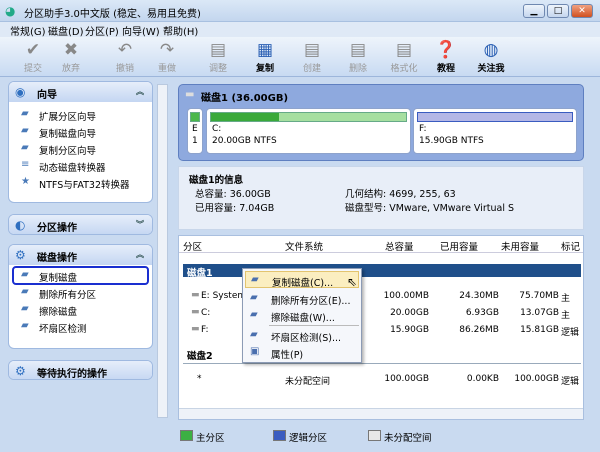  What do you see at coordinates (300, 30) in the screenshot?
I see `menu-bar: 常规(G) 磁盘(D) 分区(P) 向导(W) 帮助(H)` at bounding box center [300, 30].